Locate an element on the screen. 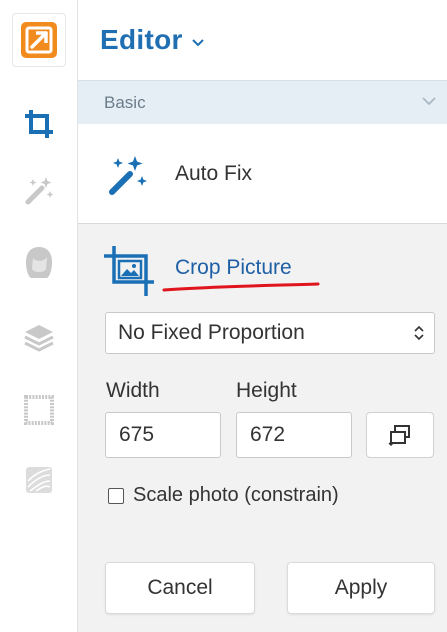 The image size is (447, 632). frame-icon is located at coordinates (39, 410).